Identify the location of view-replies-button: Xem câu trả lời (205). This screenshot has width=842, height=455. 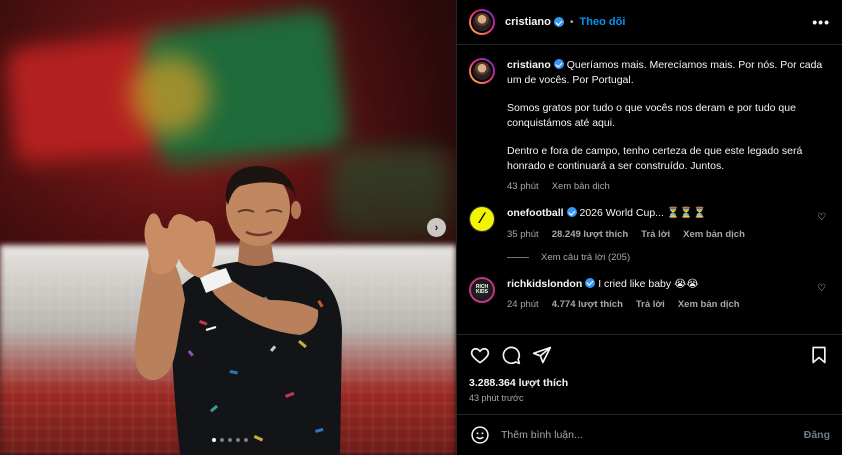
(668, 257).